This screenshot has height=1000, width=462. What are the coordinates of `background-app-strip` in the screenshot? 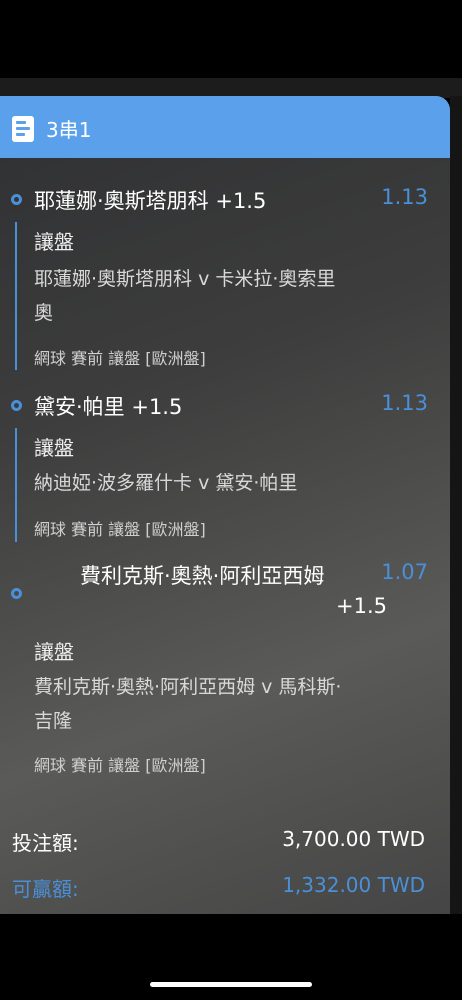 It's located at (231, 88).